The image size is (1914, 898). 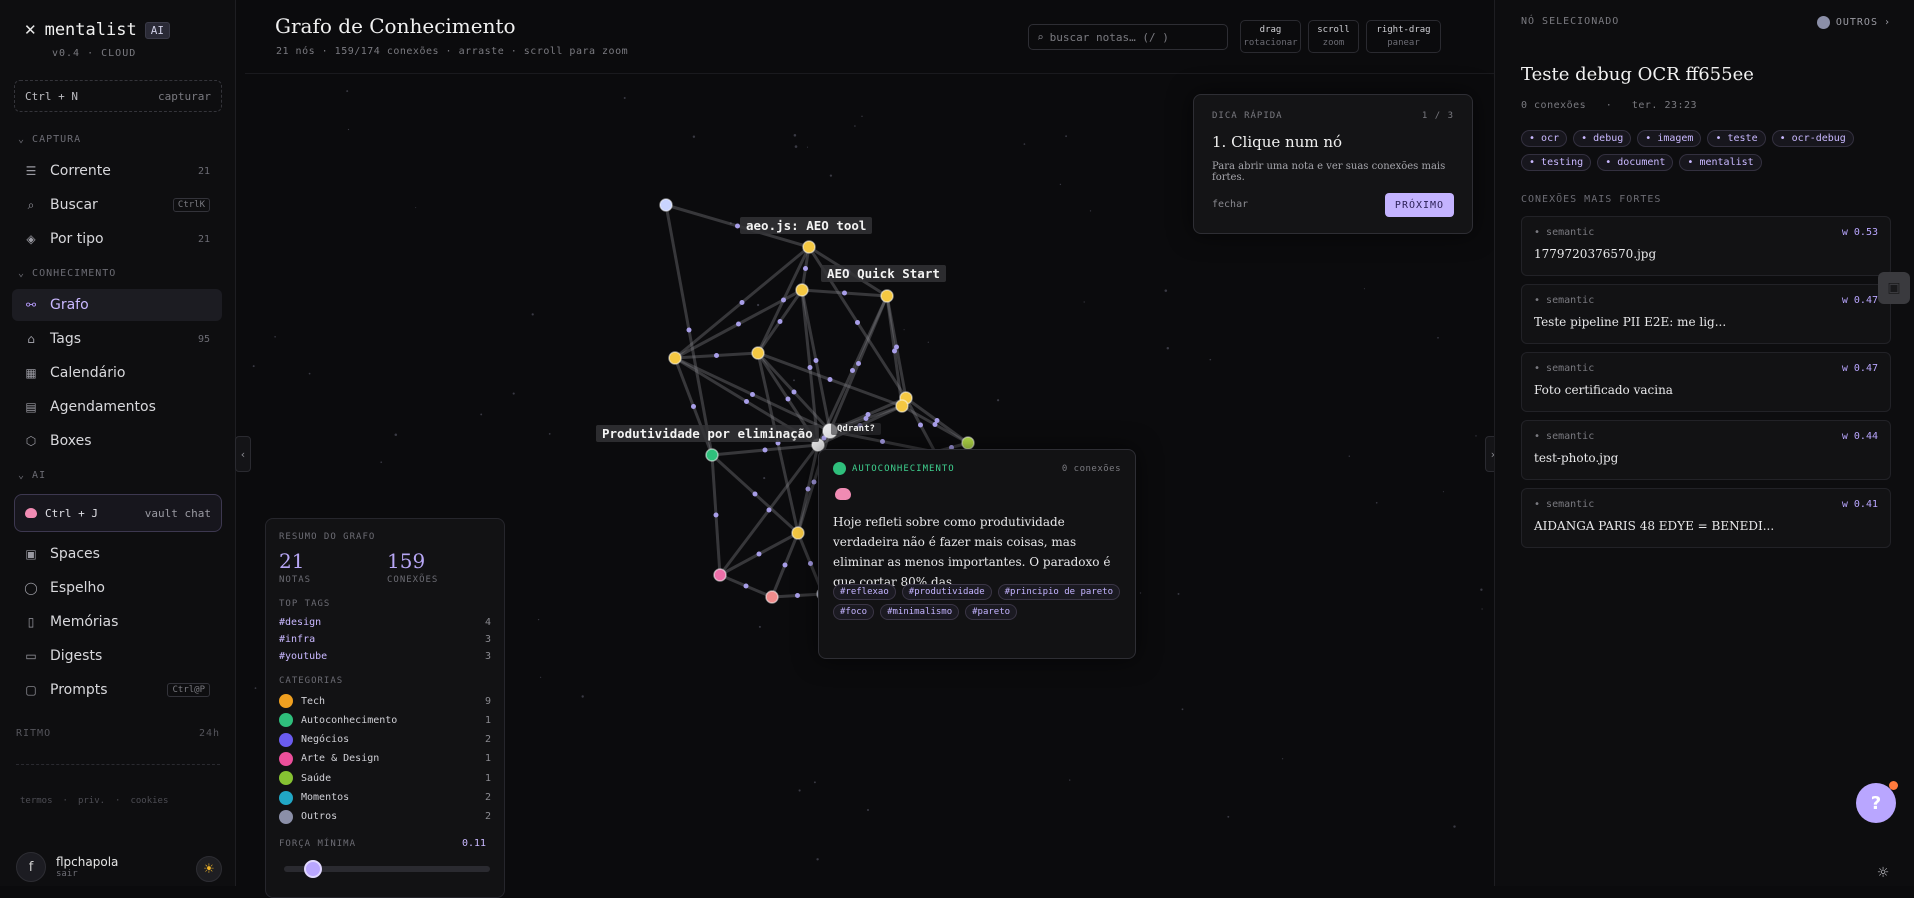 What do you see at coordinates (1635, 162) in the screenshot?
I see `node-tag: • document` at bounding box center [1635, 162].